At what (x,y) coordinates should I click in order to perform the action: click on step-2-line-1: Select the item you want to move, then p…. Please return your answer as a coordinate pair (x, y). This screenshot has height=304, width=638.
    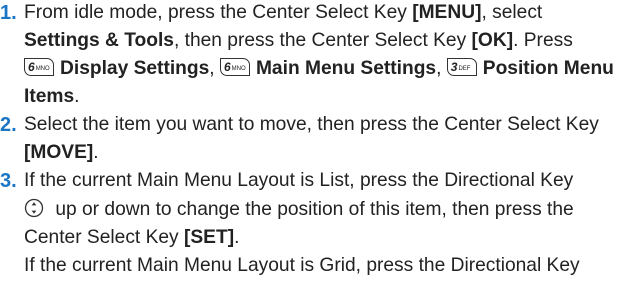
    Looking at the image, I should click on (331, 125).